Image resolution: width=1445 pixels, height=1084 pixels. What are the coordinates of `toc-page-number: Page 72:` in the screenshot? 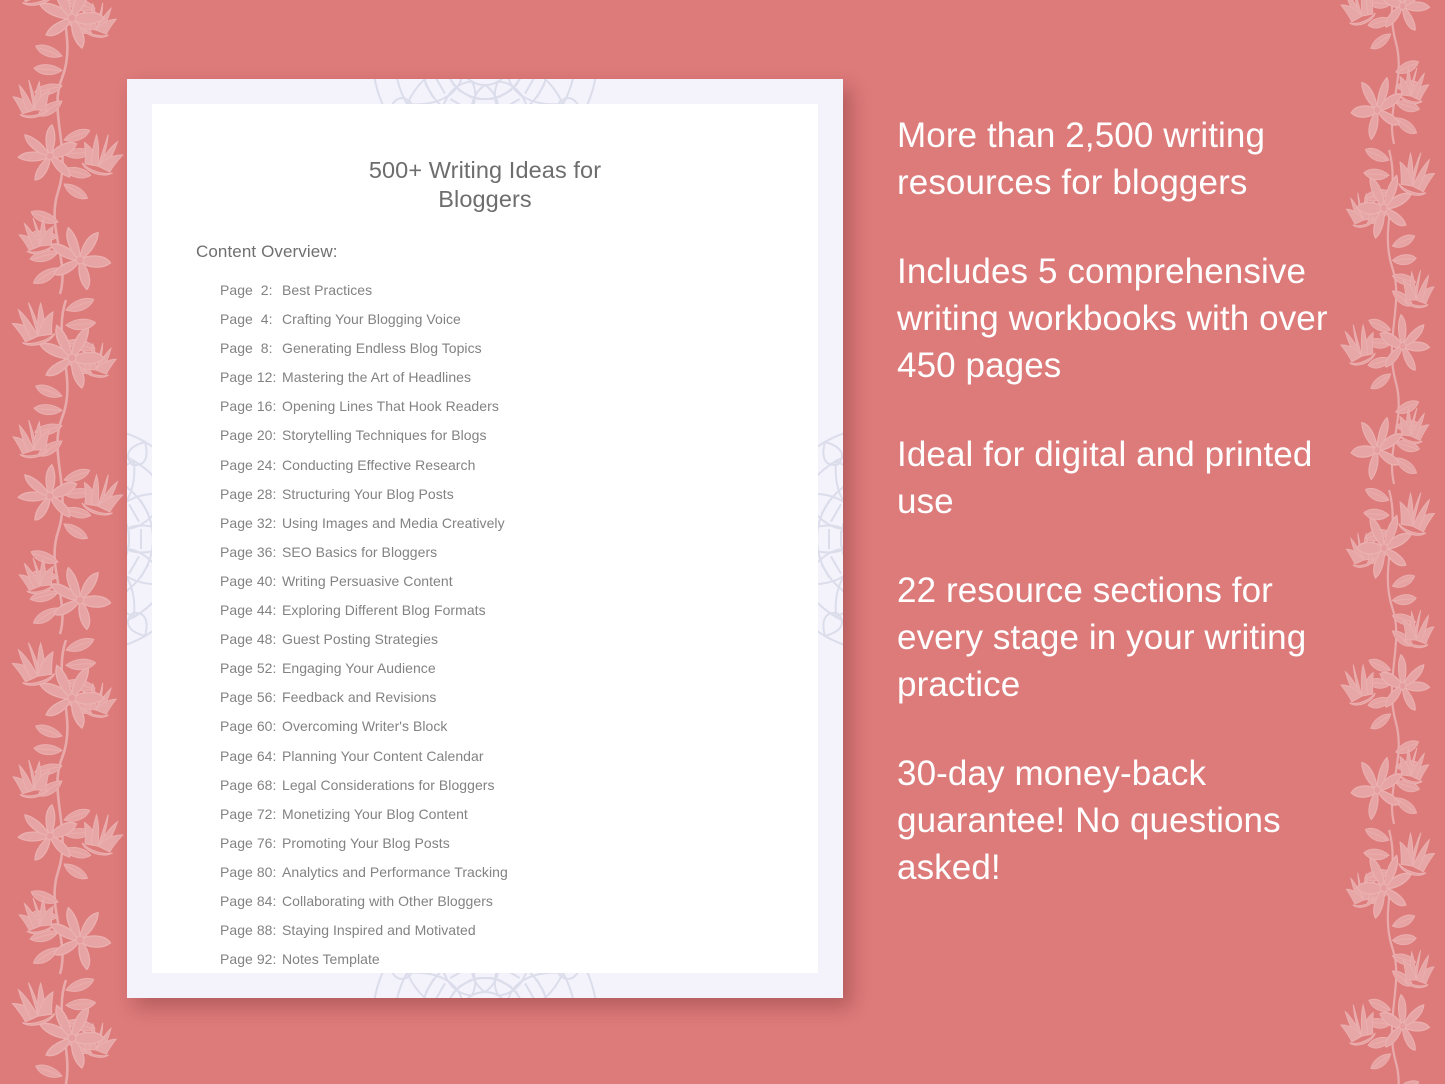 It's located at (248, 813).